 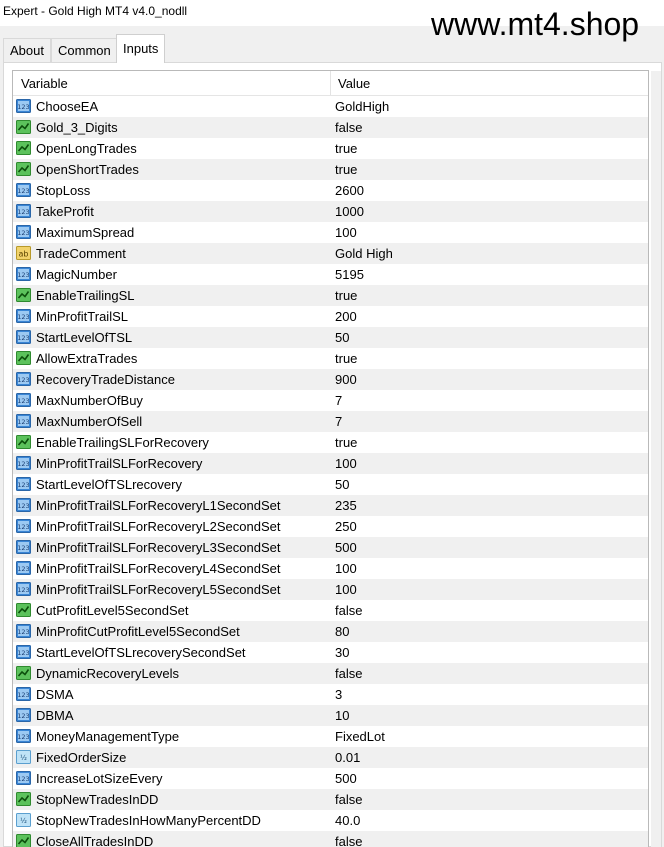 I want to click on table-row: 123 MinProfitTrailSL 200, so click(x=330, y=316).